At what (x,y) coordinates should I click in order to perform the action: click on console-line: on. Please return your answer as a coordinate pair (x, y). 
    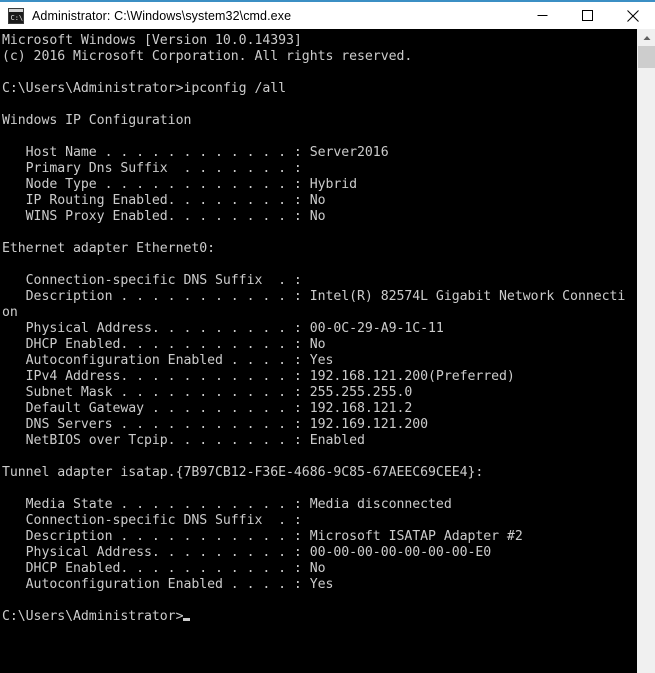
    Looking at the image, I should click on (10, 312).